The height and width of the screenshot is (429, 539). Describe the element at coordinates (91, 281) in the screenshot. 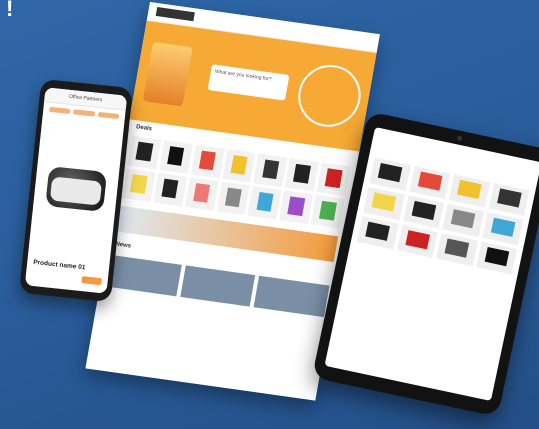

I see `buy-button` at that location.